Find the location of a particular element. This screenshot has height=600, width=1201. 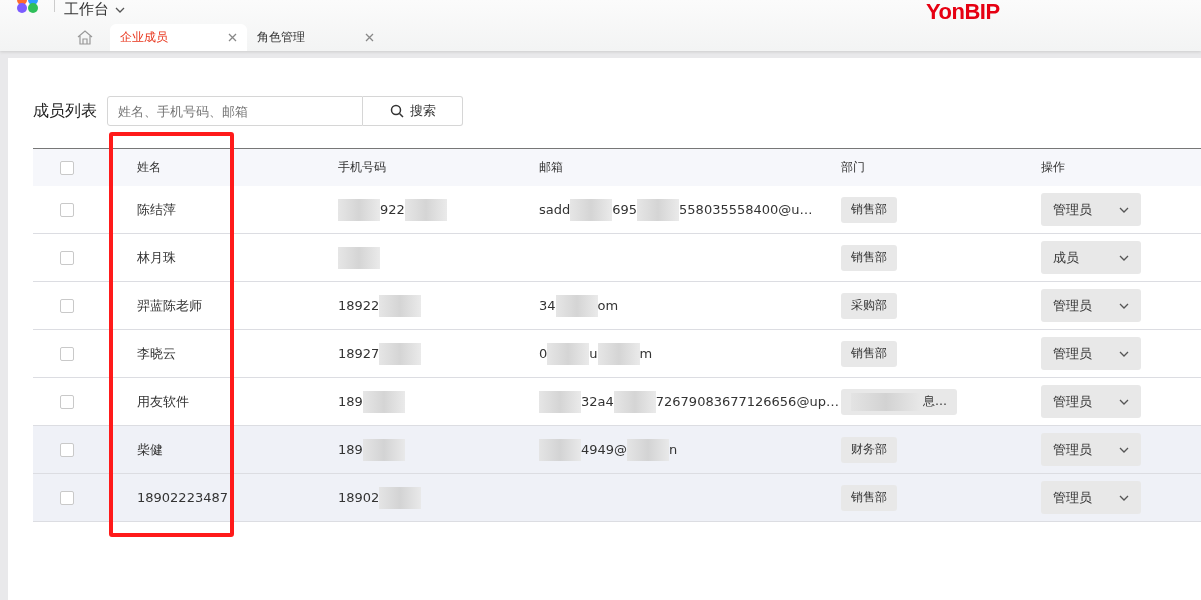

table-cell: 695 is located at coordinates (625, 209).